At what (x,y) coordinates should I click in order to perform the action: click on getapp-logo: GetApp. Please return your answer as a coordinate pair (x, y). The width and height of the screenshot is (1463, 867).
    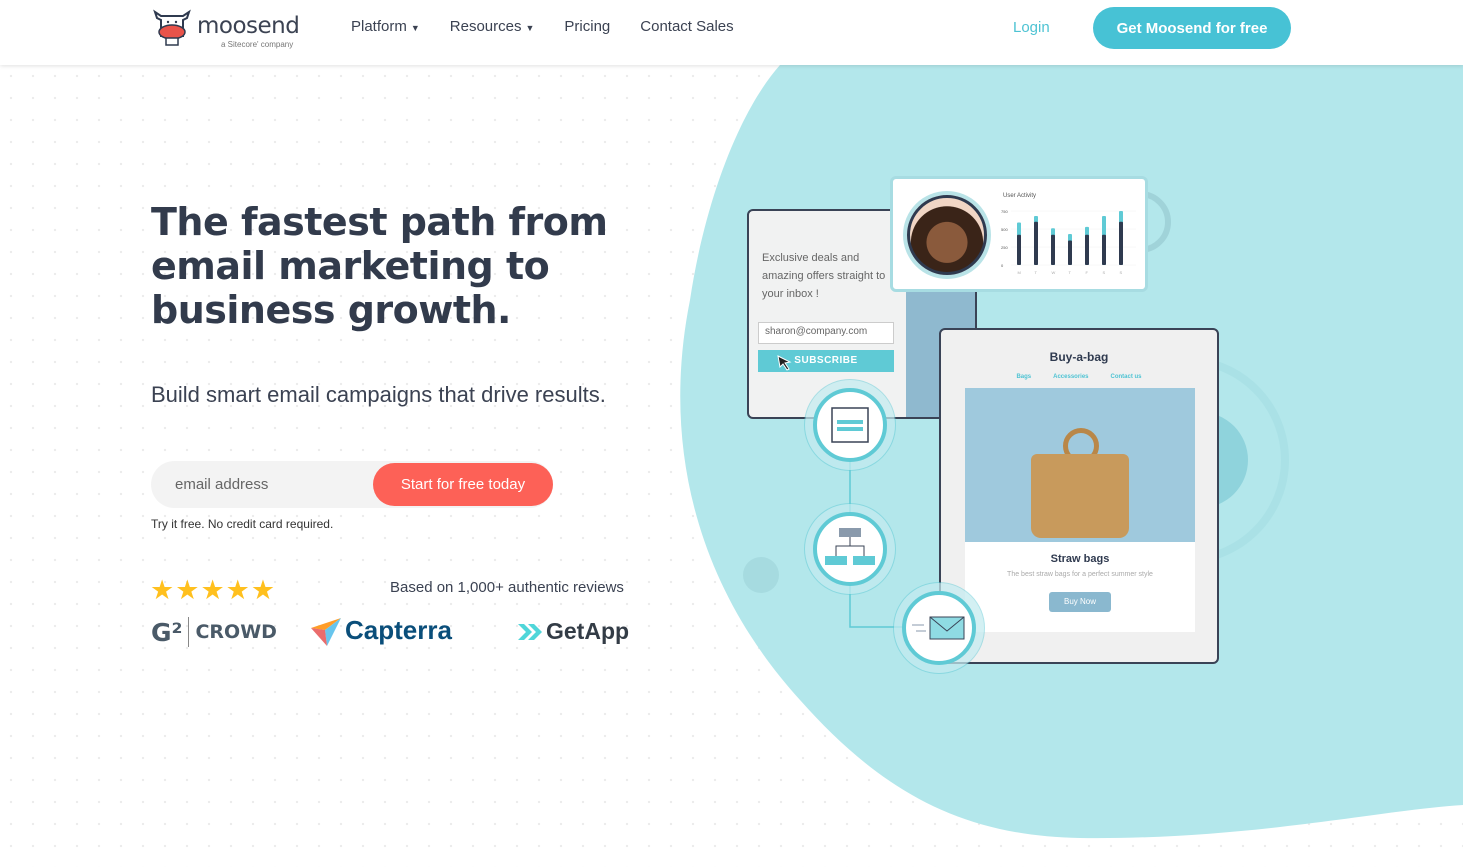
    Looking at the image, I should click on (569, 631).